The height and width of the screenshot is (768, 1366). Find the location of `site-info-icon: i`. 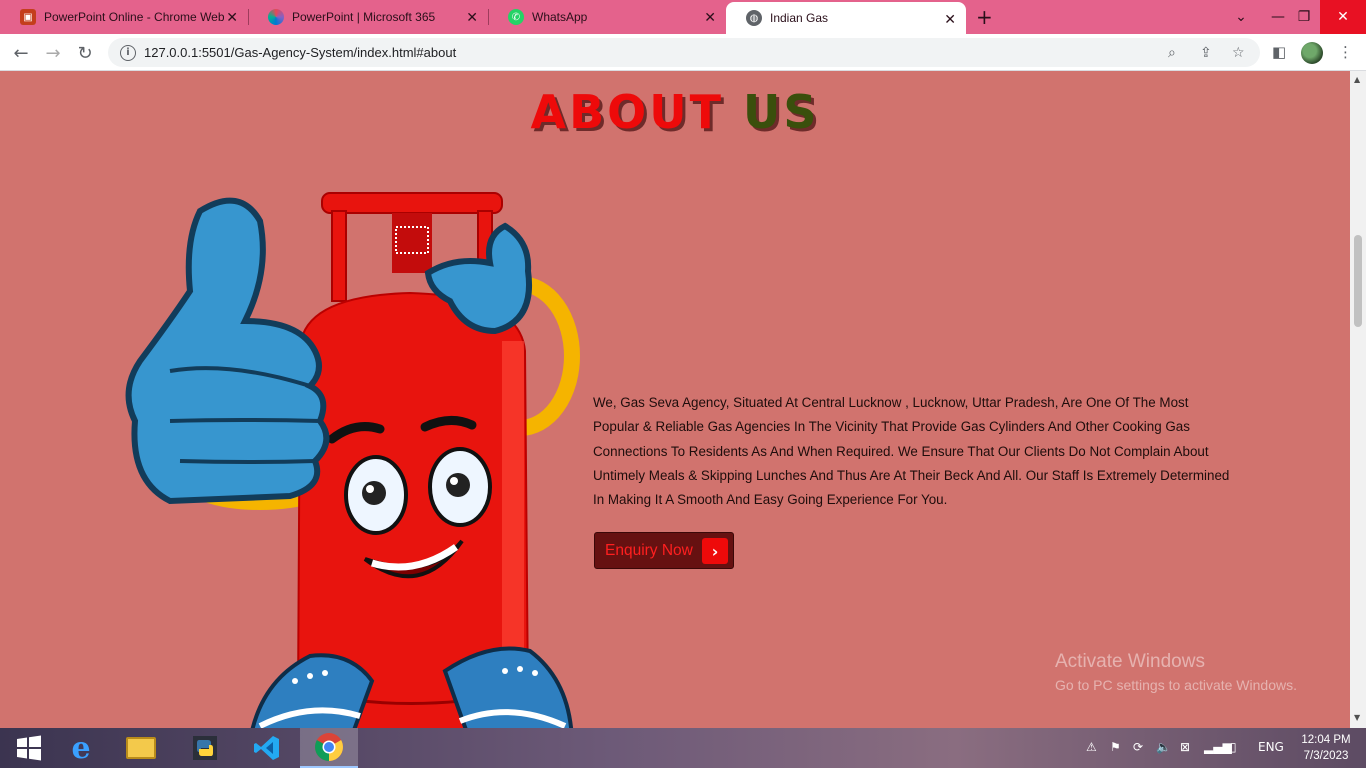

site-info-icon: i is located at coordinates (128, 52).